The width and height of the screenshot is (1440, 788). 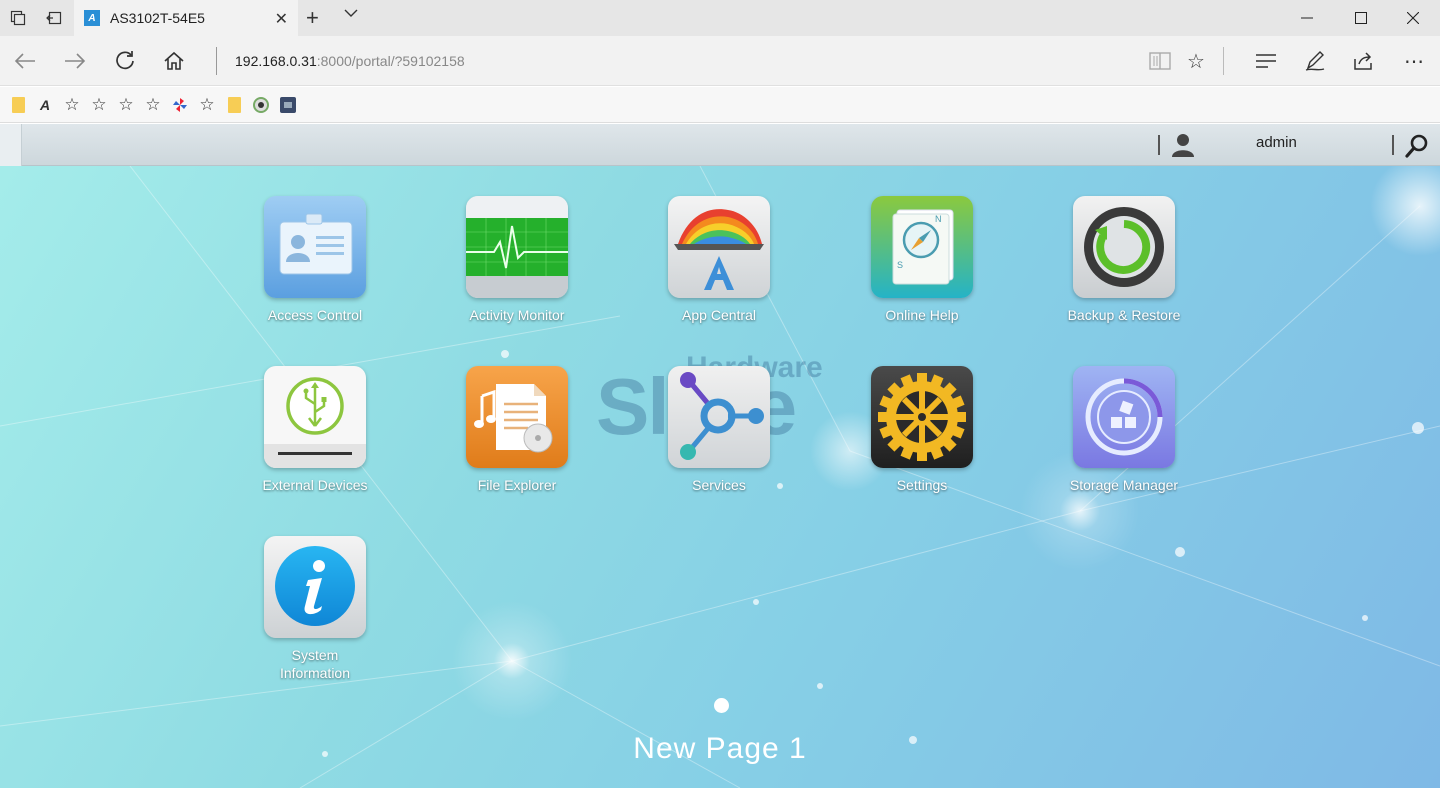 I want to click on app-label-line-1: System, so click(x=315, y=655).